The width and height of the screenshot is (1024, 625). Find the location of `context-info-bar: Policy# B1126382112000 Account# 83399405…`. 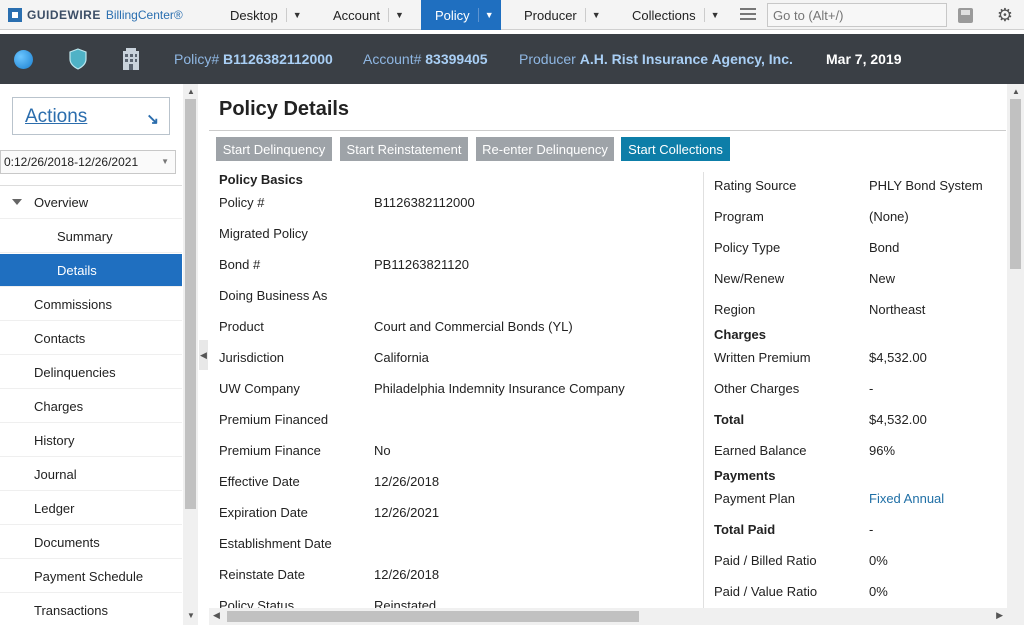

context-info-bar: Policy# B1126382112000 Account# 83399405… is located at coordinates (512, 59).